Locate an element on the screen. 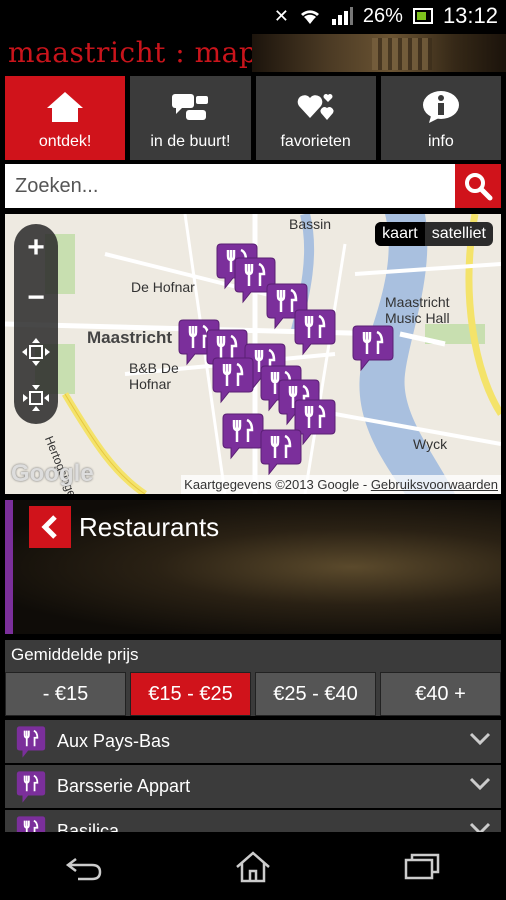 The image size is (506, 900). app-header: maastricht : map is located at coordinates (253, 53).